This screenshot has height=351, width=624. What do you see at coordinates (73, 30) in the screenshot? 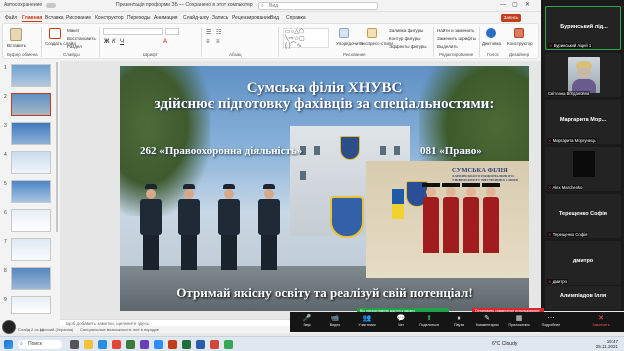
I see `layout-button: Макет` at bounding box center [73, 30].